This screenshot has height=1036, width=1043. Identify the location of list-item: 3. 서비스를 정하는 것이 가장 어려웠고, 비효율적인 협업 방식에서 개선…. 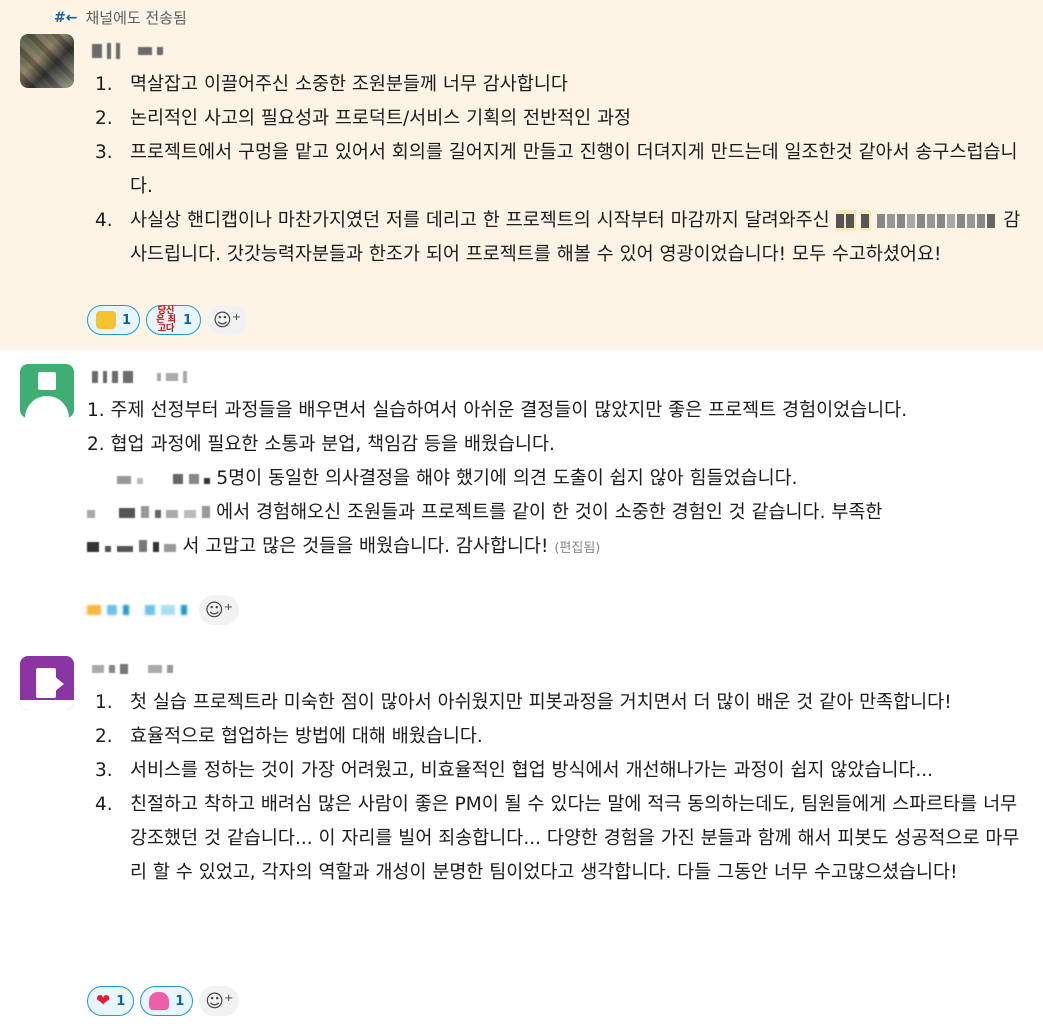
(514, 770).